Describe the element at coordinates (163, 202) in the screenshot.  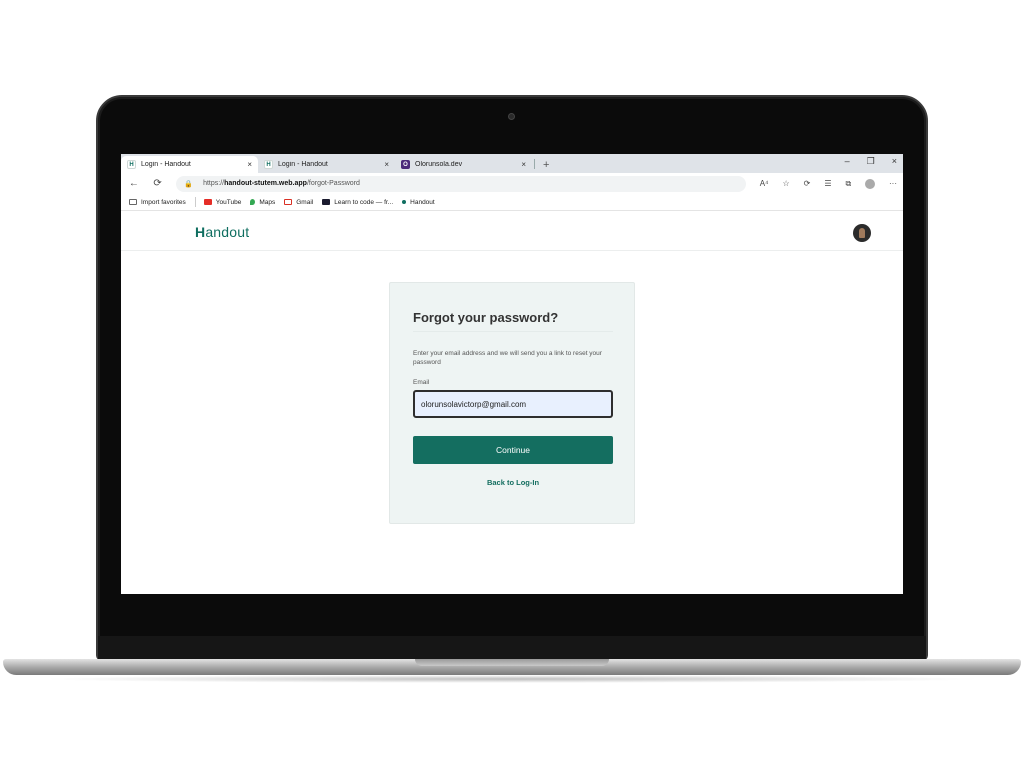
I see `favorite-label: Import favorites` at that location.